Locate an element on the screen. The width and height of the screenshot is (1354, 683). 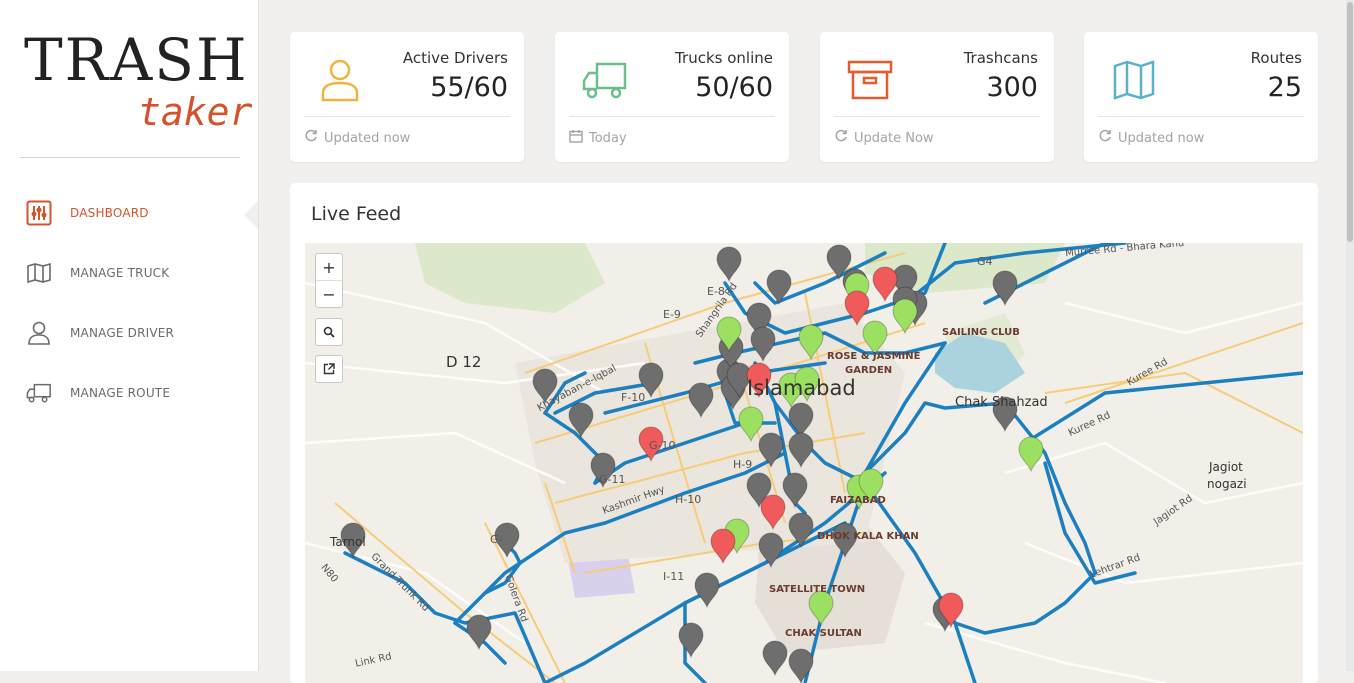
stat-card-active-drivers: Active Drivers 55/60 Updated now is located at coordinates (407, 97).